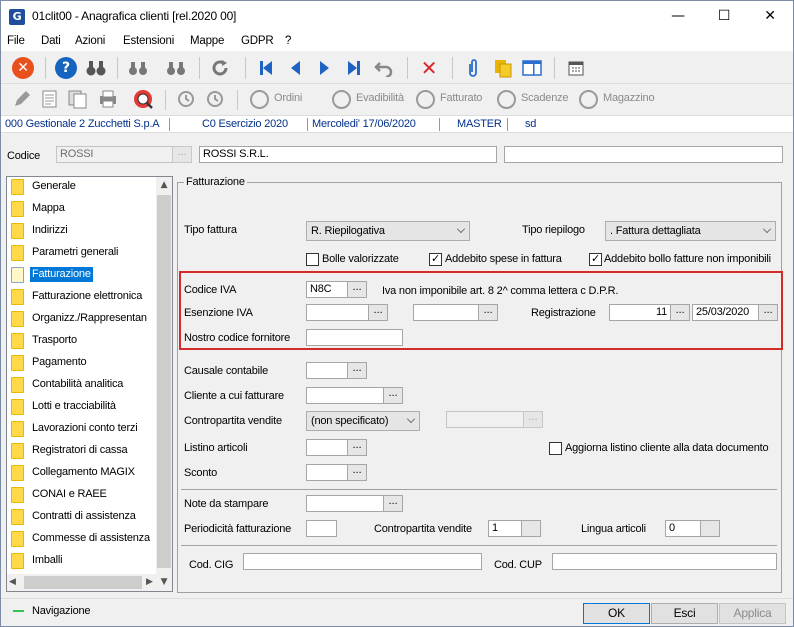 This screenshot has width=794, height=627. Describe the element at coordinates (23, 68) in the screenshot. I see `exit-icon: ✕` at that location.